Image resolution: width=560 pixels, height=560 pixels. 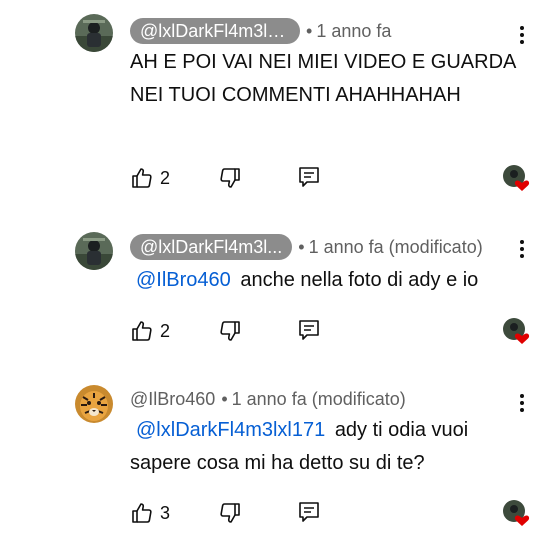 I want to click on mention-link: @lxlDarkFl4m3lxl171, so click(x=230, y=430).